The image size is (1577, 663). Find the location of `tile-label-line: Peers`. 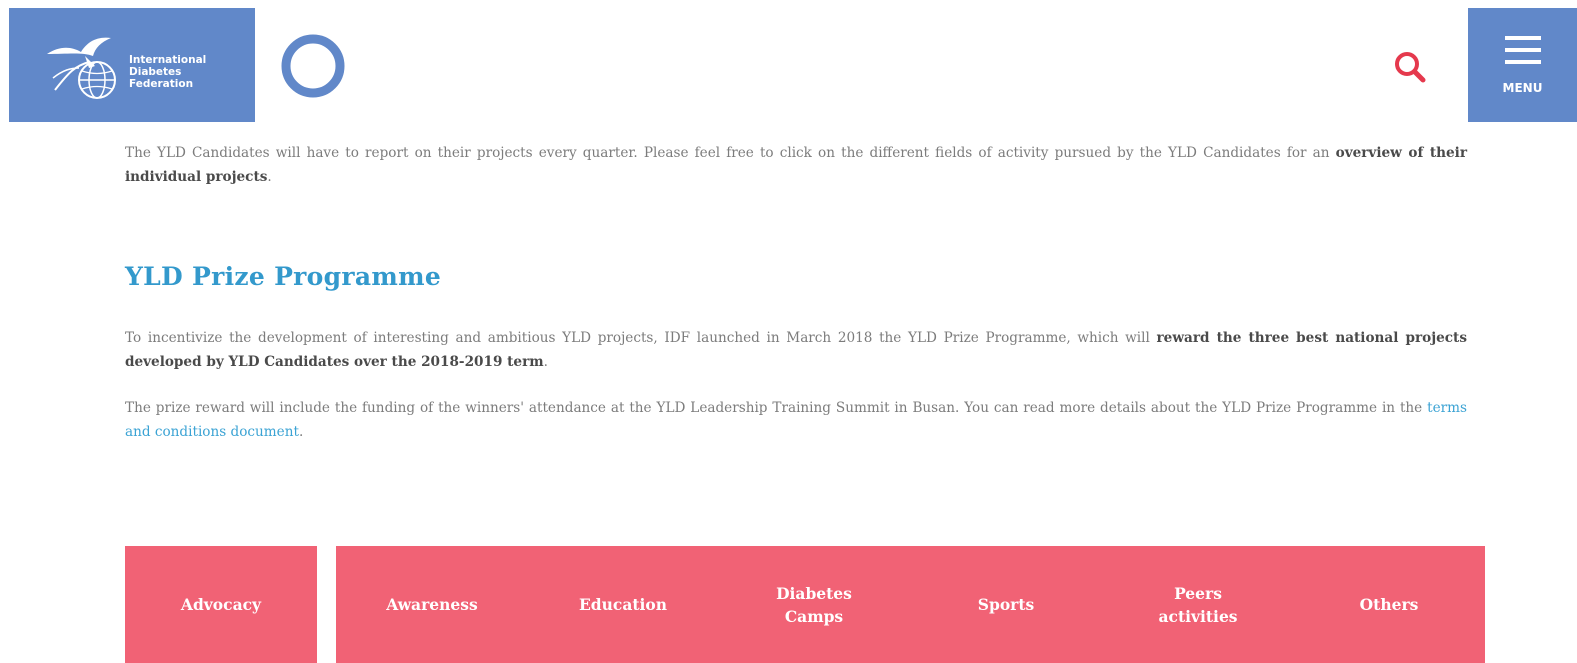

tile-label-line: Peers is located at coordinates (1198, 593).